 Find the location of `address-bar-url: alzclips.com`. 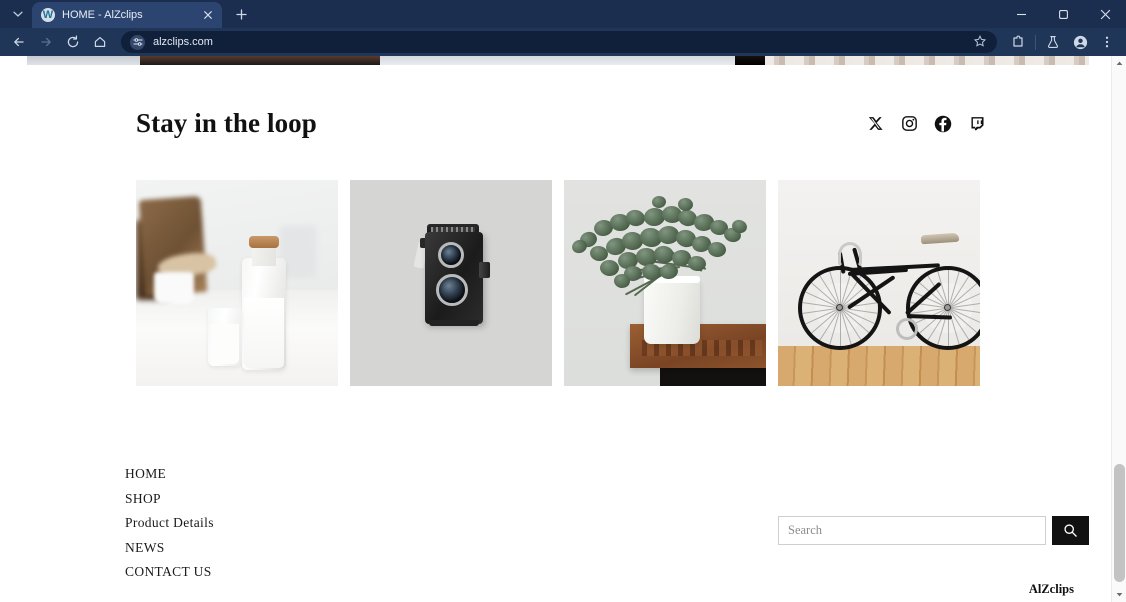

address-bar-url: alzclips.com is located at coordinates (183, 42).